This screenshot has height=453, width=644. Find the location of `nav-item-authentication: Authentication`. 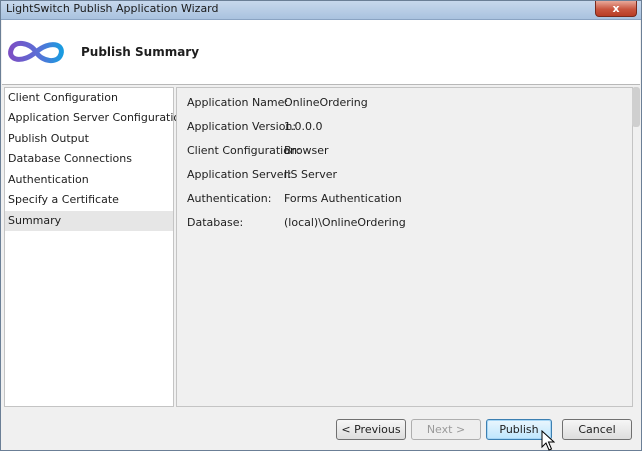

nav-item-authentication: Authentication is located at coordinates (89, 180).